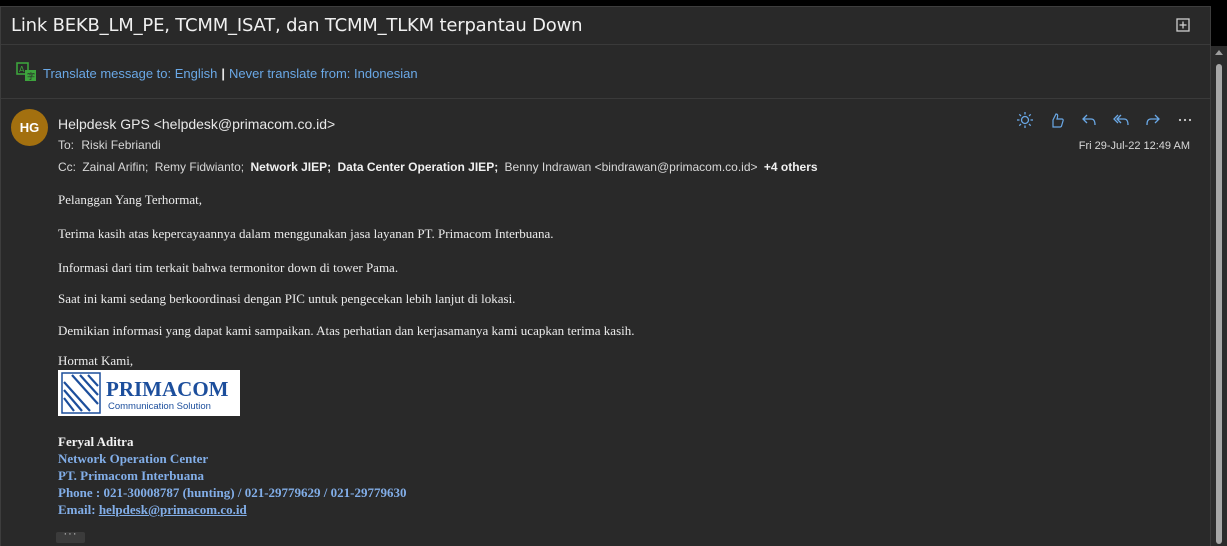  I want to click on to-label: To:, so click(66, 145).